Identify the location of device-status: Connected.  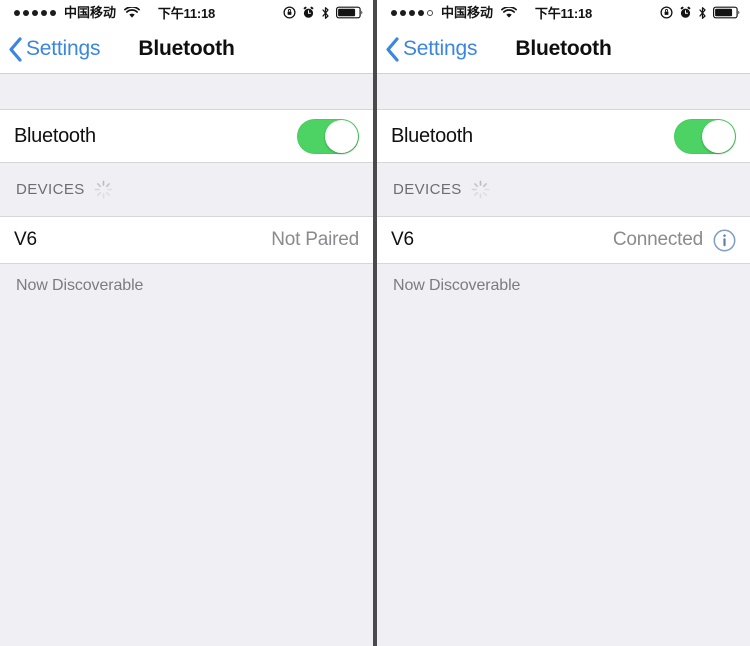
(657, 239).